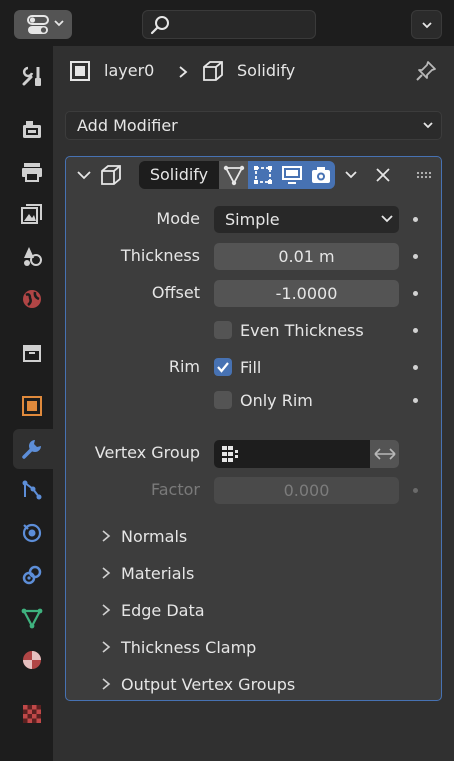  I want to click on subpanel-label: Output Vertex Groups, so click(208, 684).